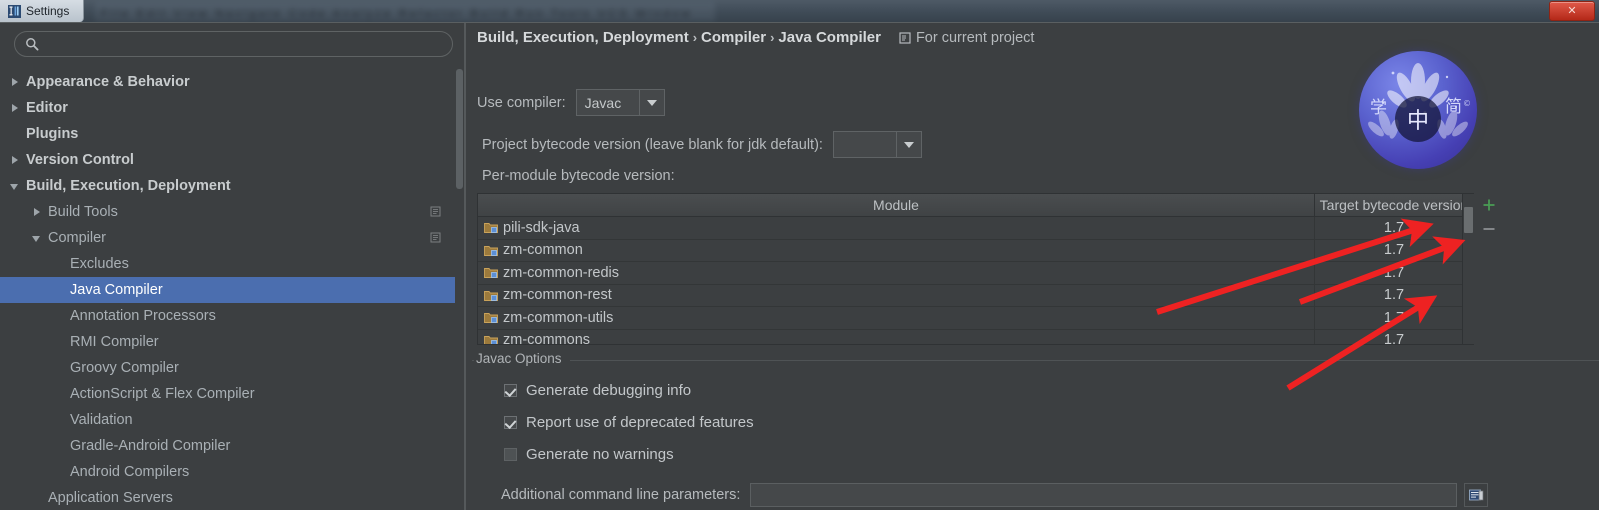 Image resolution: width=1599 pixels, height=510 pixels. What do you see at coordinates (896, 251) in the screenshot?
I see `table-cell-module: zm-common` at bounding box center [896, 251].